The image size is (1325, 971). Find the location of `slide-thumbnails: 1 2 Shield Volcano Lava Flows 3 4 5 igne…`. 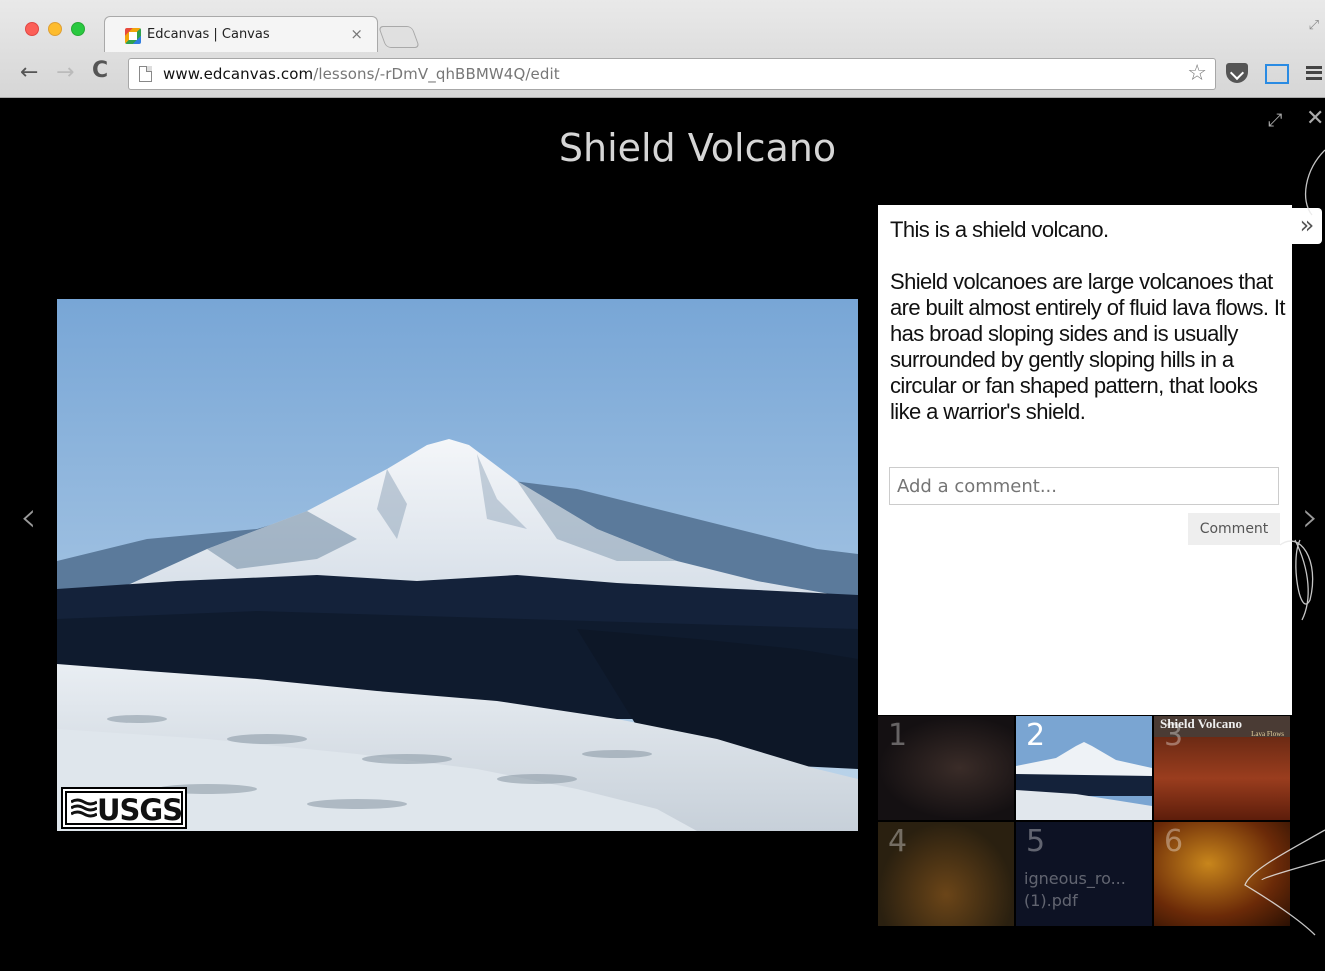

slide-thumbnails: 1 2 Shield Volcano Lava Flows 3 4 5 igne… is located at coordinates (1085, 821).